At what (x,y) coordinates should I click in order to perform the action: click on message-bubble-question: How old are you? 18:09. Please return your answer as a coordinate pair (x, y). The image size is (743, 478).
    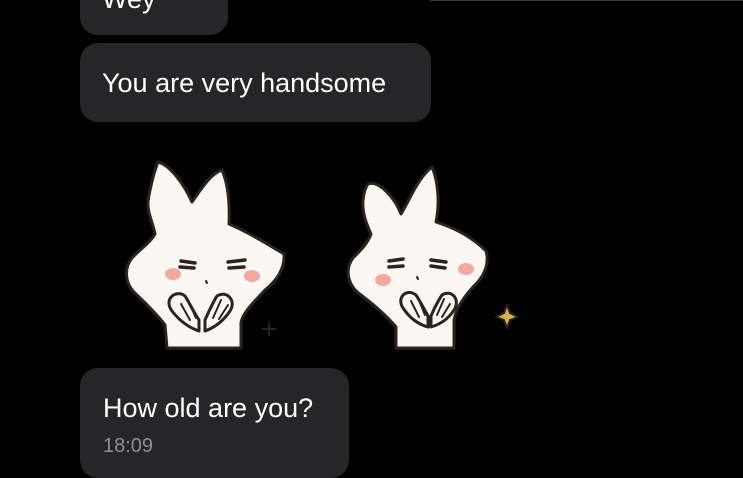
    Looking at the image, I should click on (214, 423).